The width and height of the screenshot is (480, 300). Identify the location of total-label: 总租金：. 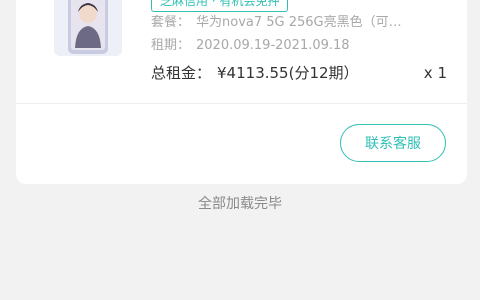
(181, 73).